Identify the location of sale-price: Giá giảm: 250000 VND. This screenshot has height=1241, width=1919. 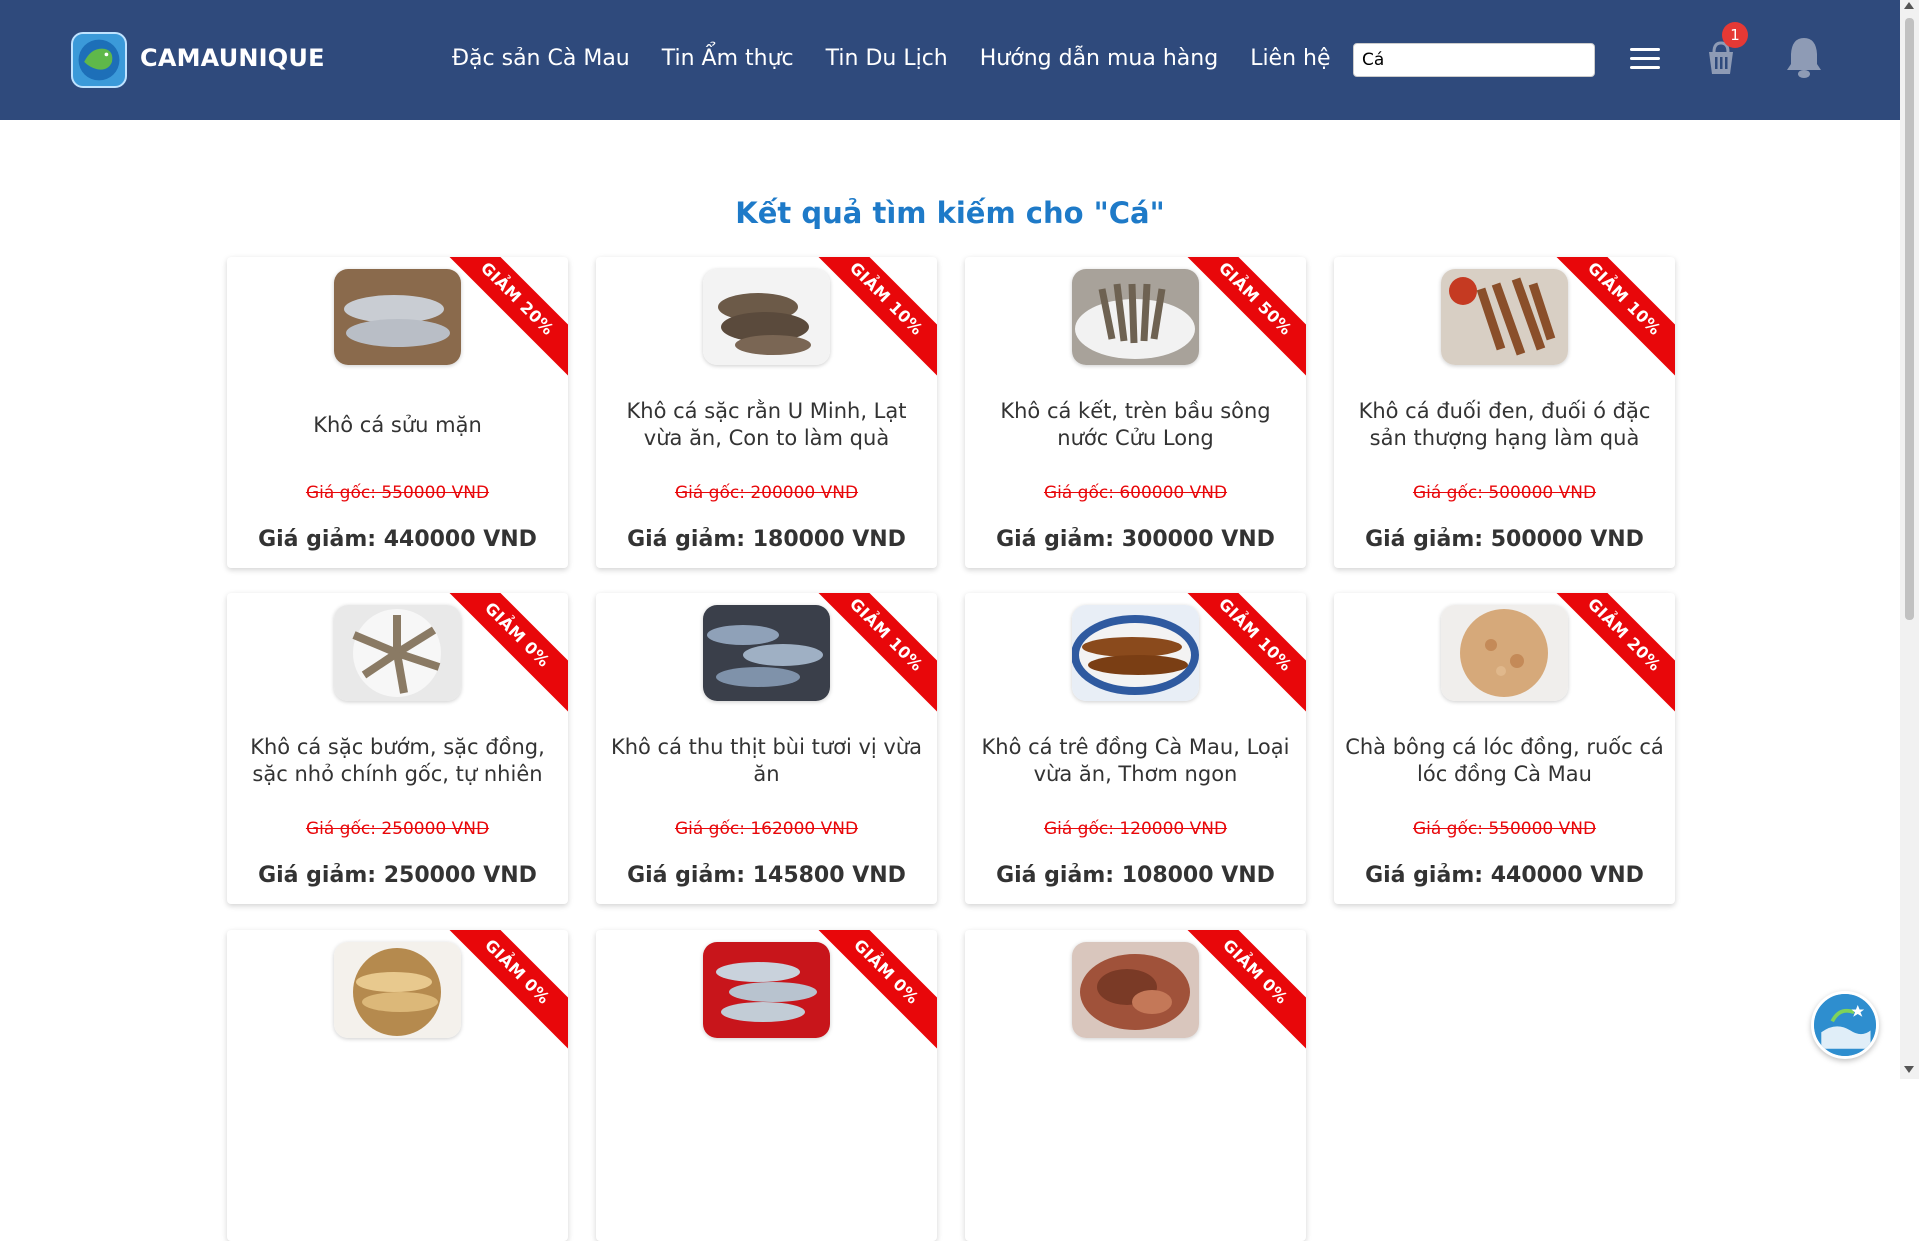
(397, 875).